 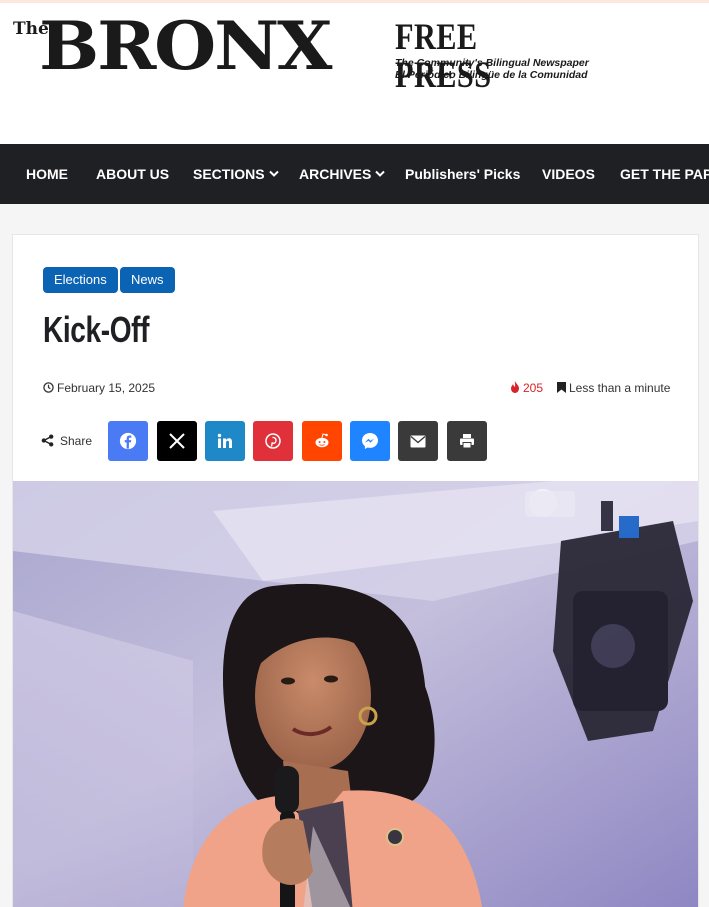 What do you see at coordinates (335, 174) in the screenshot?
I see `nav-archives-label: ARCHIVES` at bounding box center [335, 174].